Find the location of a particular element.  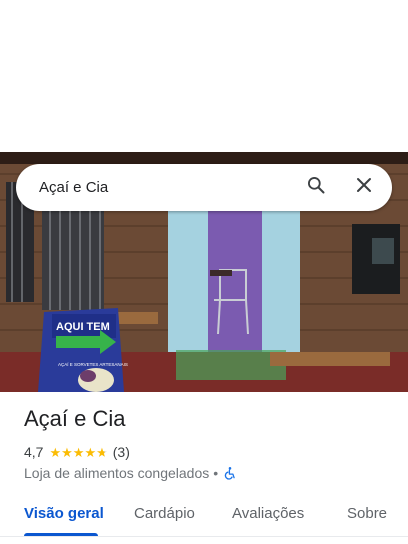

clear-search-button is located at coordinates (364, 188).